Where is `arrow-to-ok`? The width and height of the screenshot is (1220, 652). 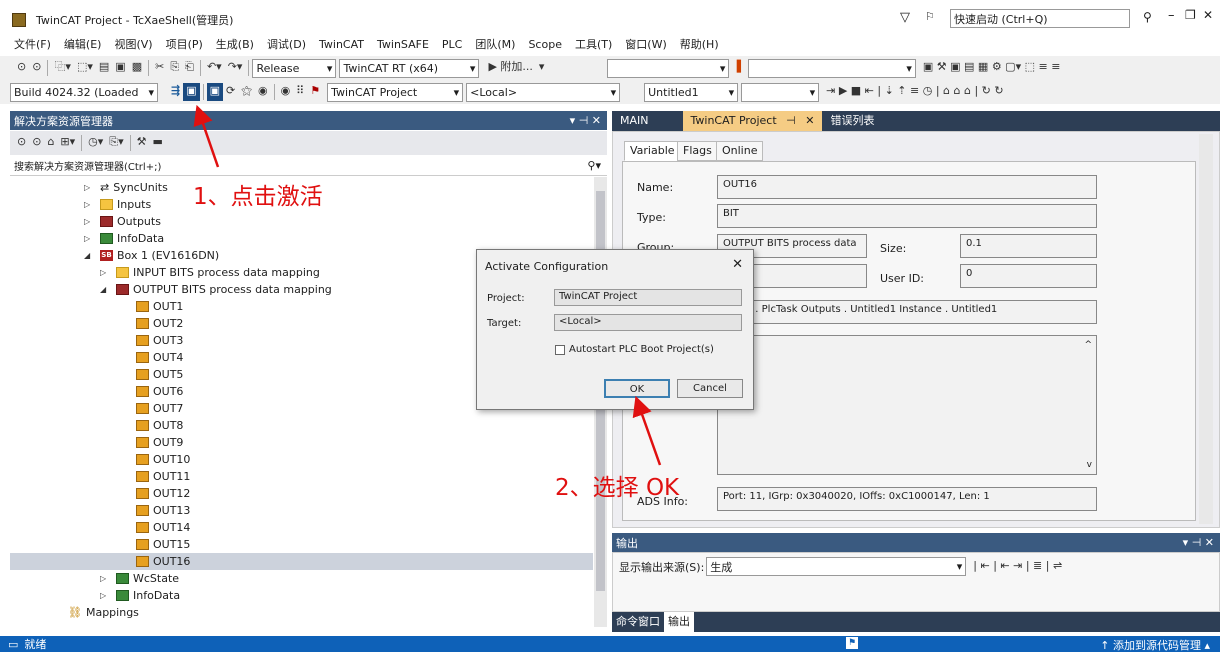
arrow-to-ok is located at coordinates (647, 430).